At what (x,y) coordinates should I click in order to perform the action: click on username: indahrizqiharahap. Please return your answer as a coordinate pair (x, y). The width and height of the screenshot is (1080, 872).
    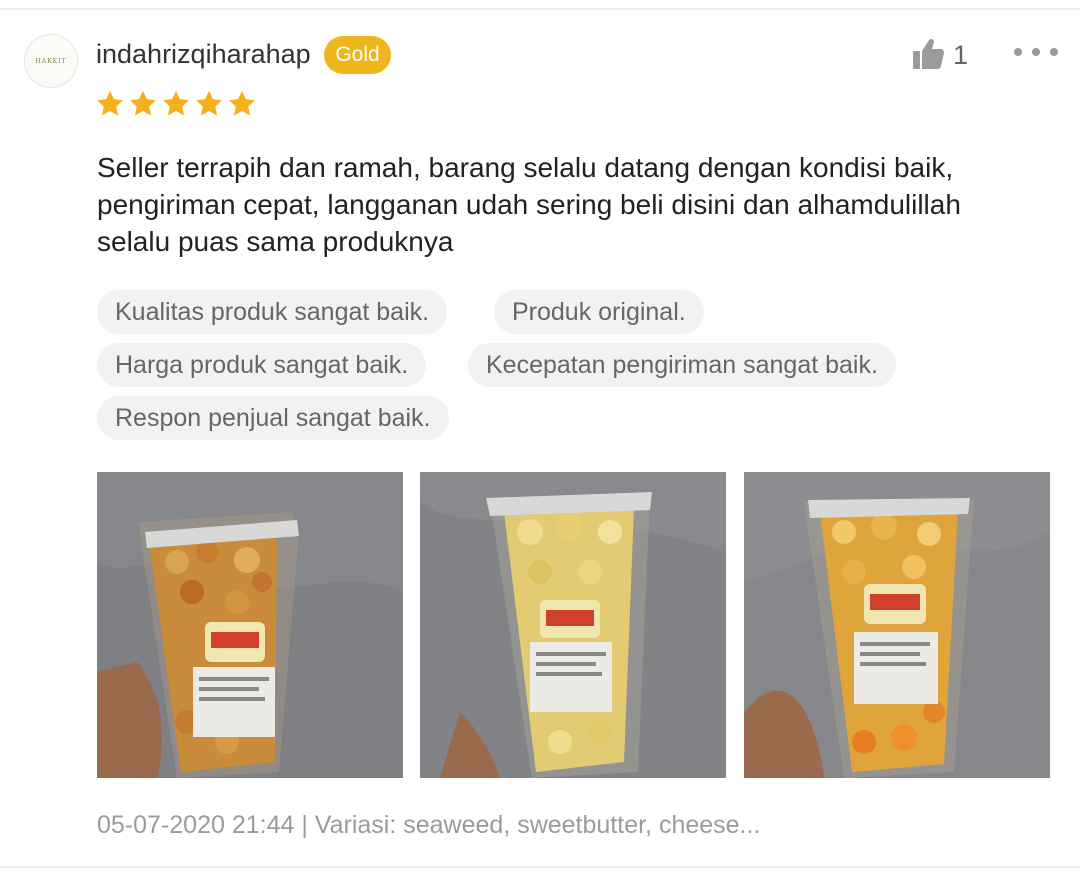
    Looking at the image, I should click on (203, 54).